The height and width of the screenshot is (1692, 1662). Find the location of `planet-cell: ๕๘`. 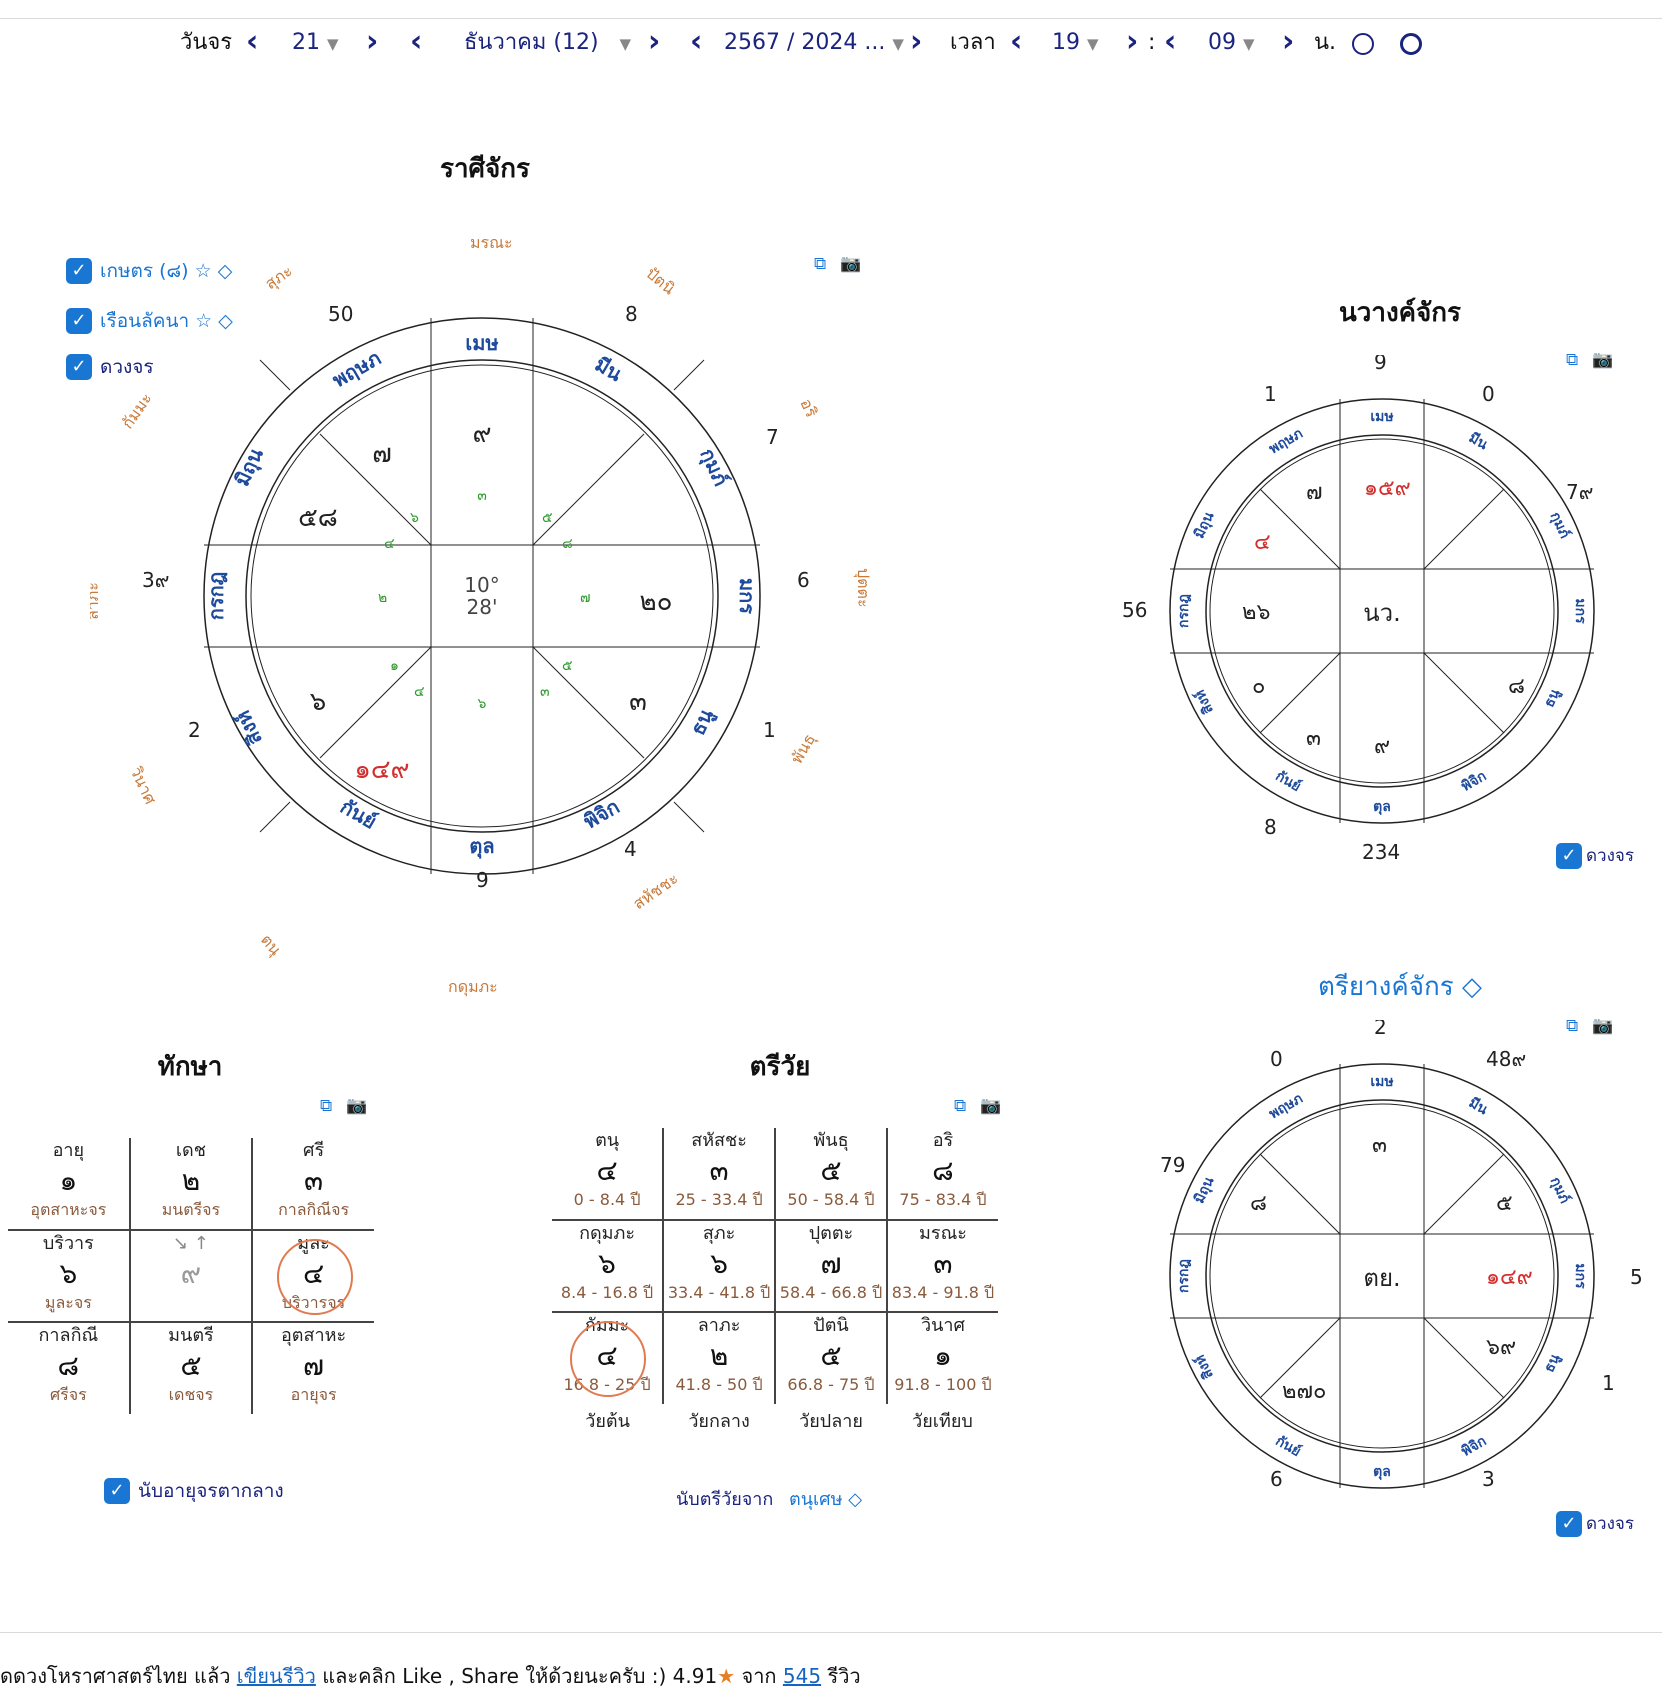

planet-cell: ๕๘ is located at coordinates (318, 518).